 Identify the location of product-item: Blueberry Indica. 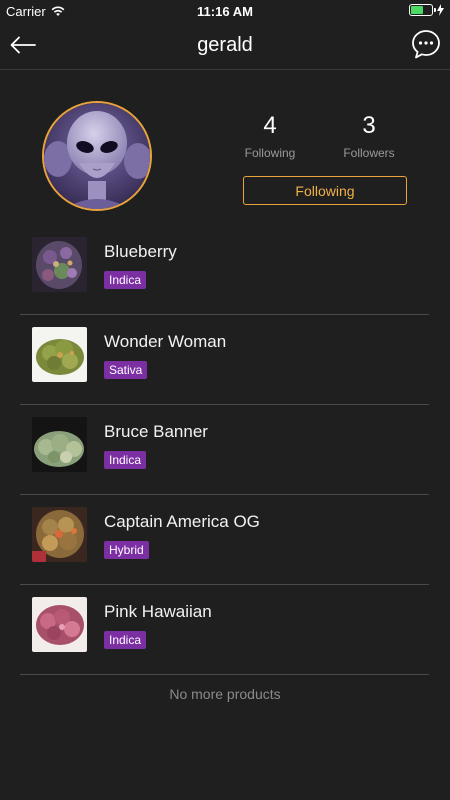
(224, 270).